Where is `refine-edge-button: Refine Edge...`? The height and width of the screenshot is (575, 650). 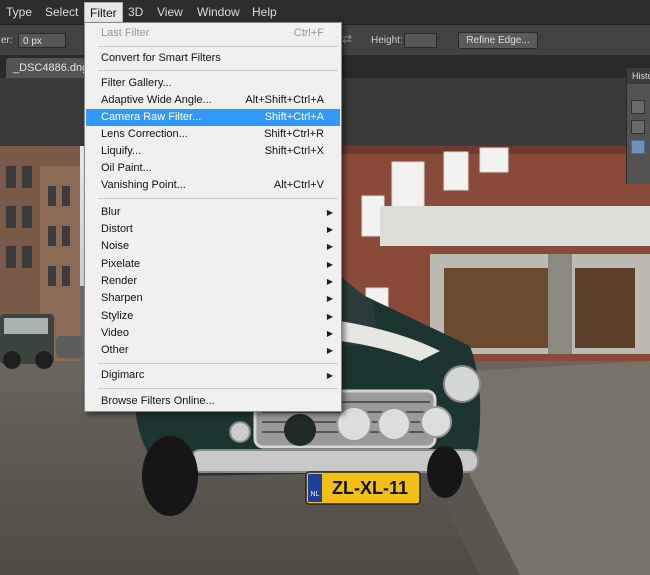
refine-edge-button: Refine Edge... is located at coordinates (498, 40).